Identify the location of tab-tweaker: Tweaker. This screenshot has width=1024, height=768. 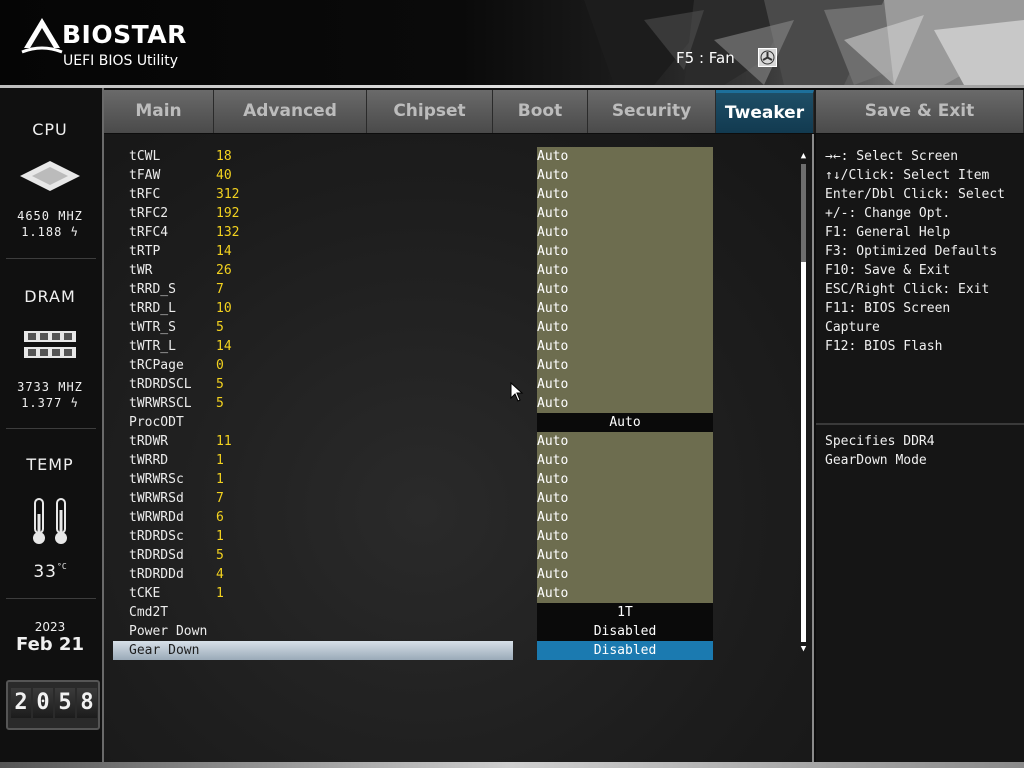
(765, 111).